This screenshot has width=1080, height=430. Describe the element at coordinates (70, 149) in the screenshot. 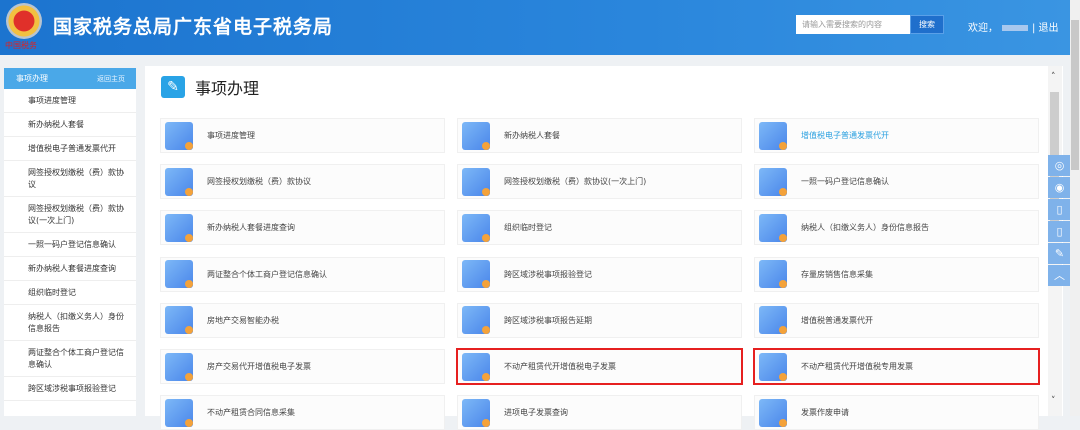

I see `sidebar-item: 增值税电子普通发票代开` at that location.